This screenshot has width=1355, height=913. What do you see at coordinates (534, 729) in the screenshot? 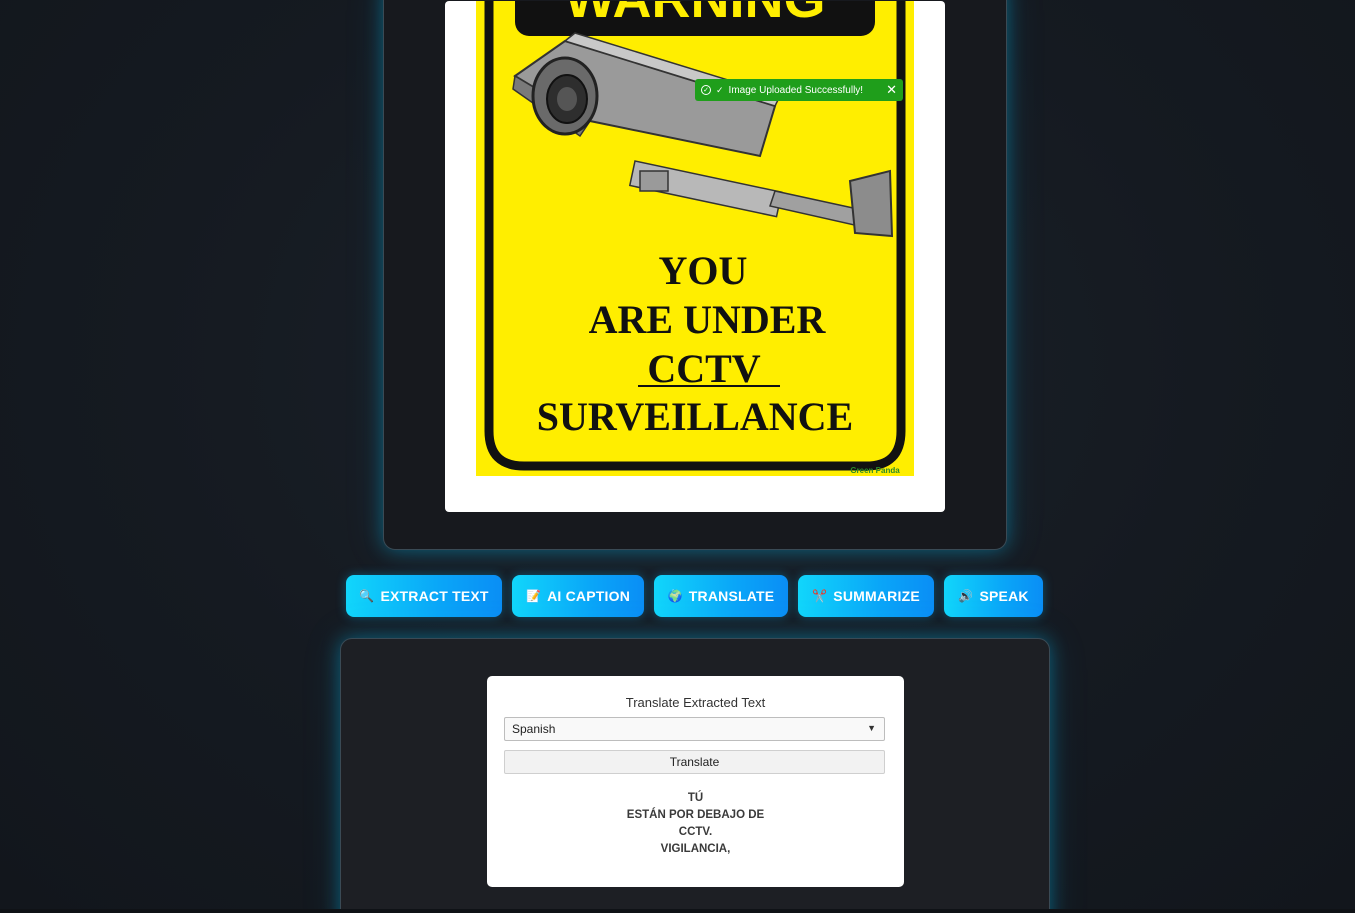
I see `language-select-value: Spanish` at bounding box center [534, 729].